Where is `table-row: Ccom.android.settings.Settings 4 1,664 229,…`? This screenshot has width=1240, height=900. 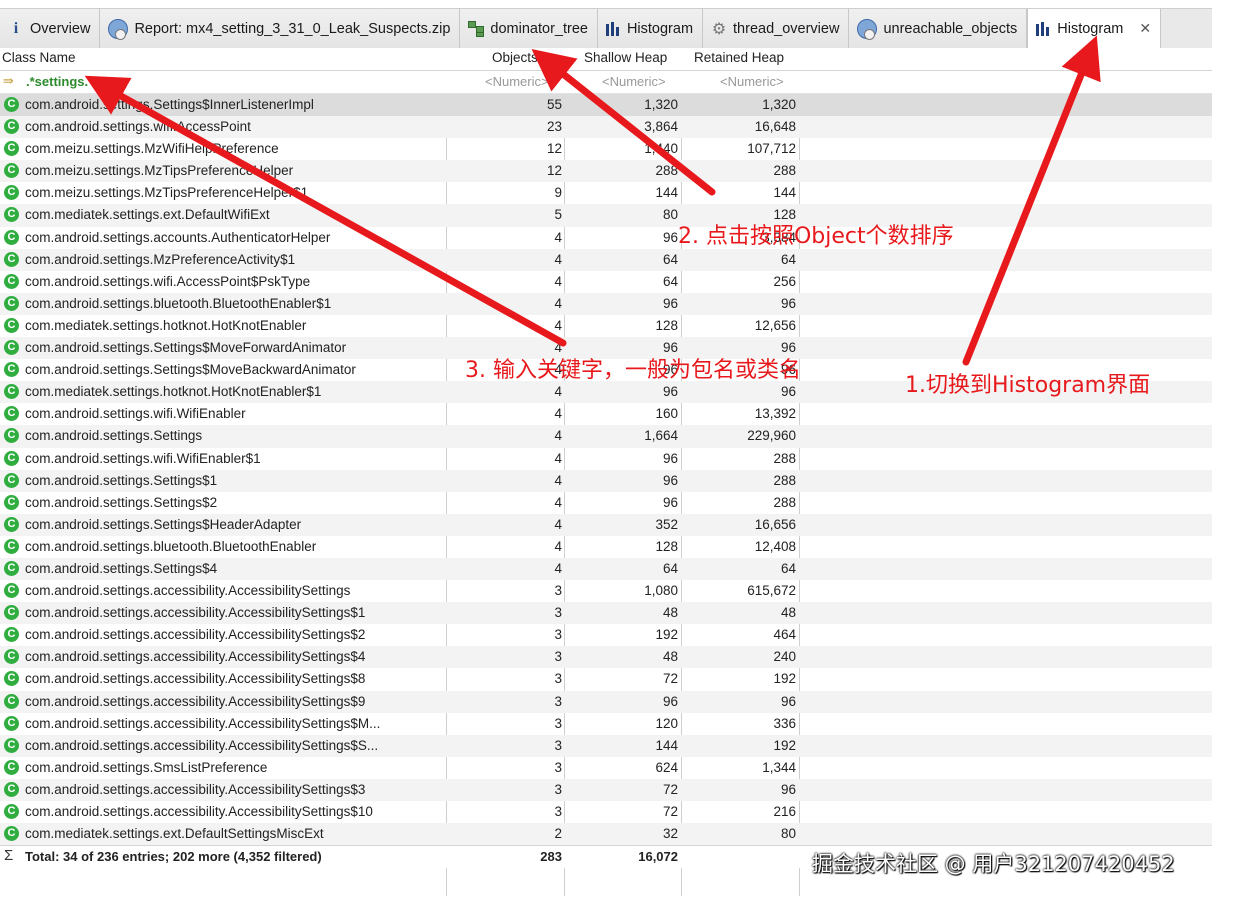
table-row: Ccom.android.settings.Settings 4 1,664 229,… is located at coordinates (606, 436).